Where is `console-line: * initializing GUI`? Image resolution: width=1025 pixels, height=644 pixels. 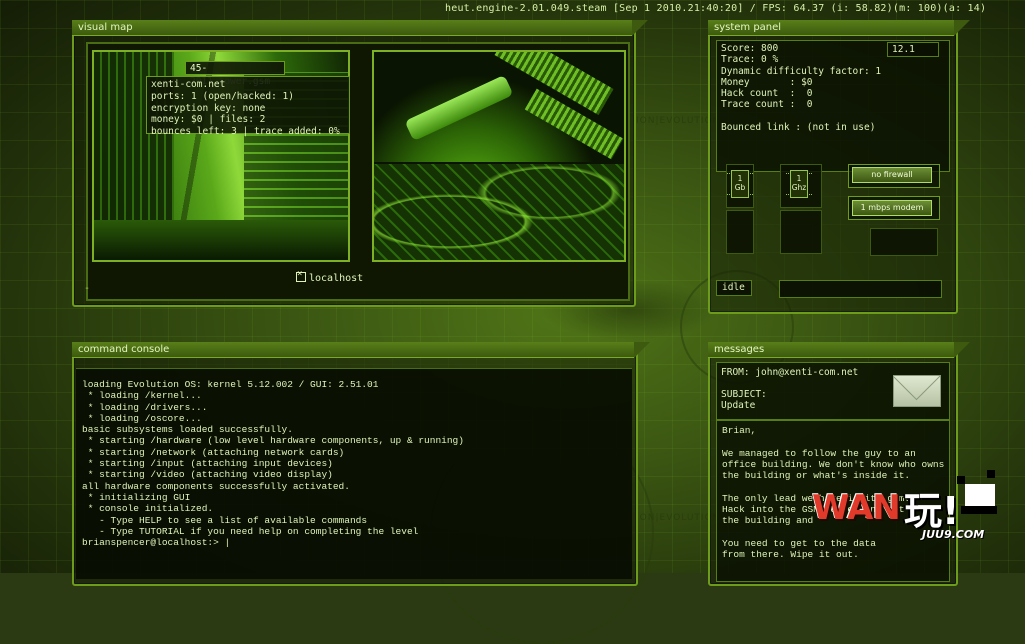
console-line: * initializing GUI is located at coordinates (136, 497).